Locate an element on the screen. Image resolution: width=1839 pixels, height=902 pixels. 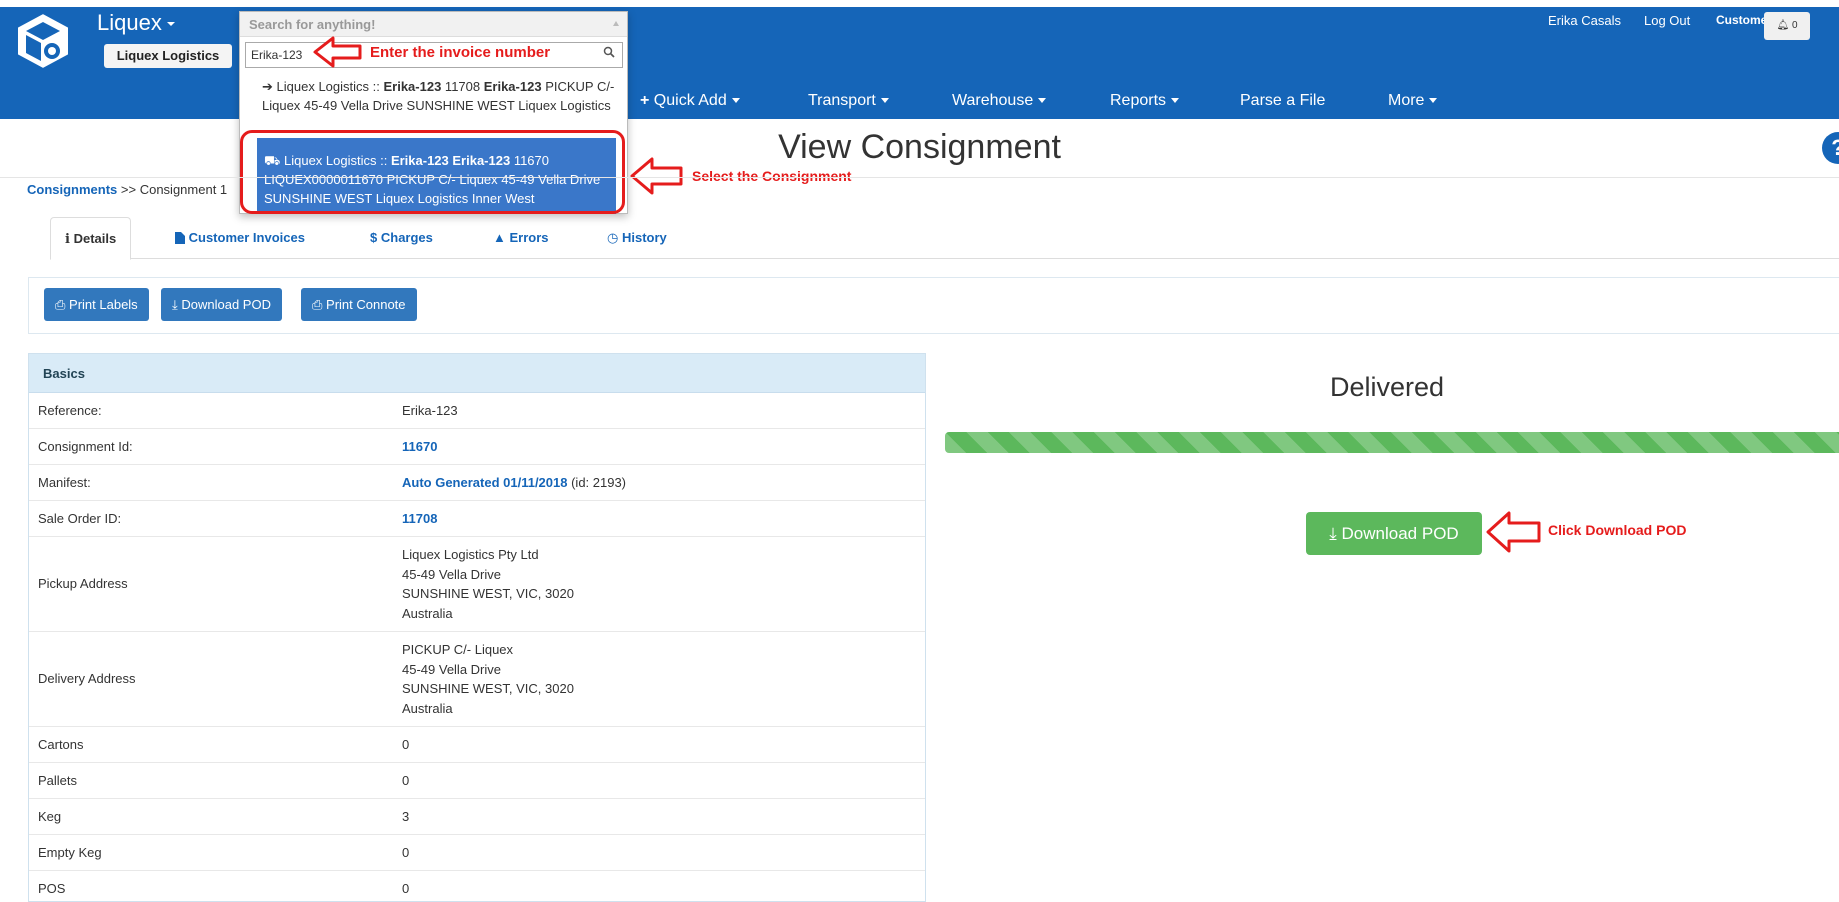
nav-transport: Transport is located at coordinates (848, 101).